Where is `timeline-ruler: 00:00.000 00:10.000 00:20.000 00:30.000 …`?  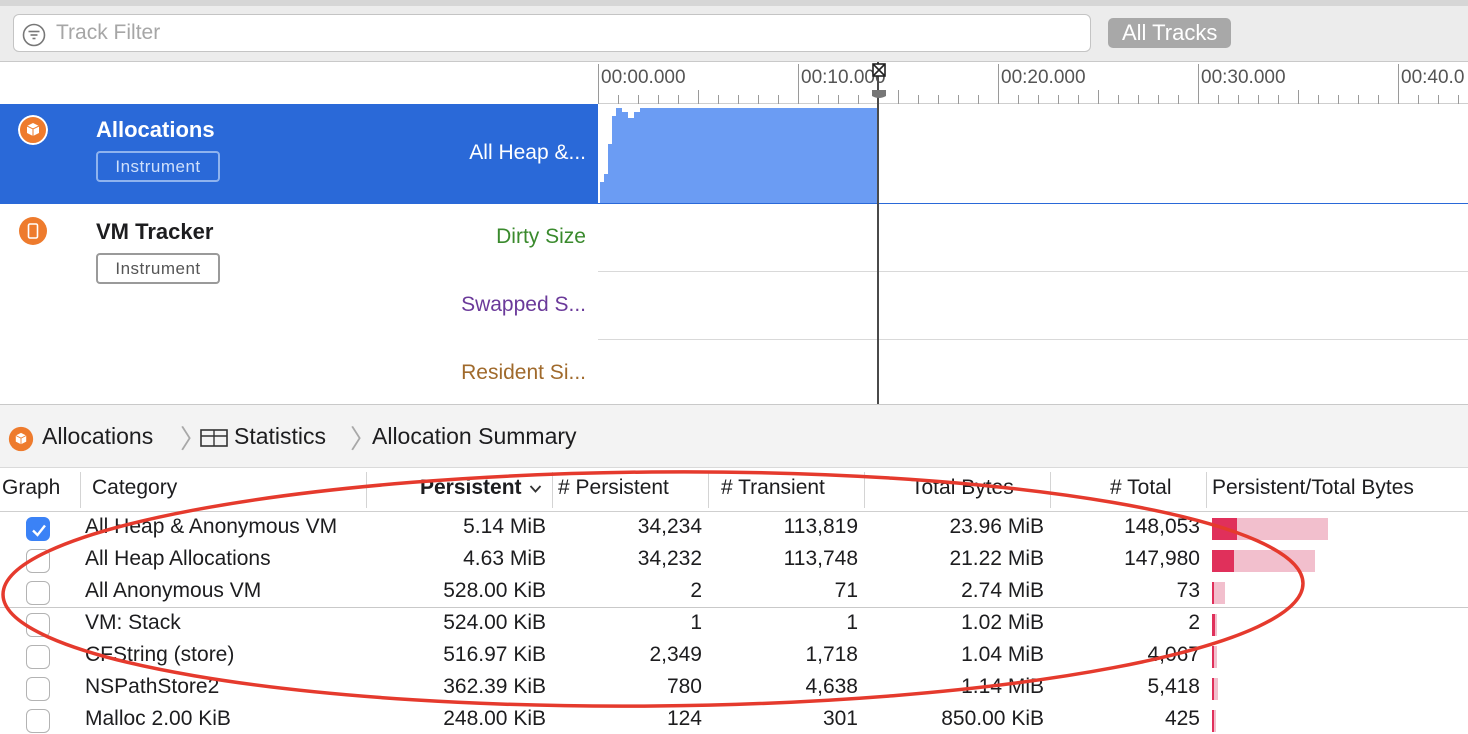 timeline-ruler: 00:00.000 00:10.000 00:20.000 00:30.000 … is located at coordinates (1033, 83).